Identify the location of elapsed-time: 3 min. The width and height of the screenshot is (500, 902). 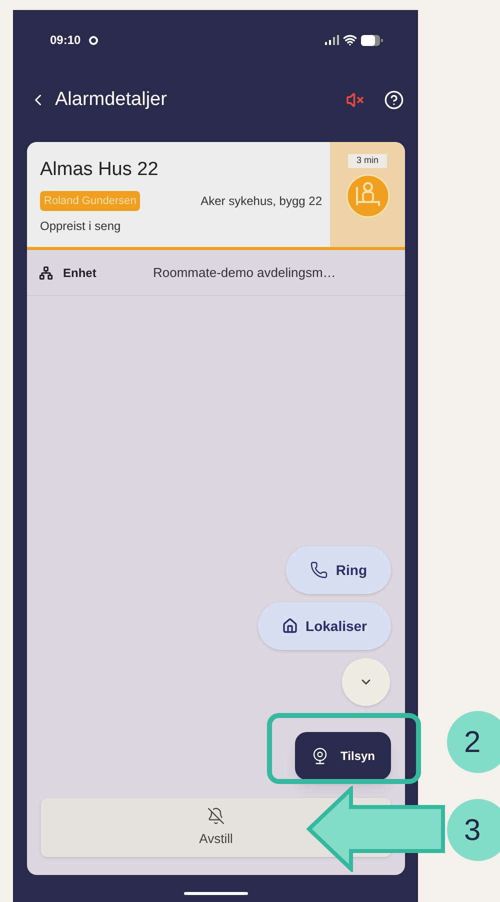
(367, 161).